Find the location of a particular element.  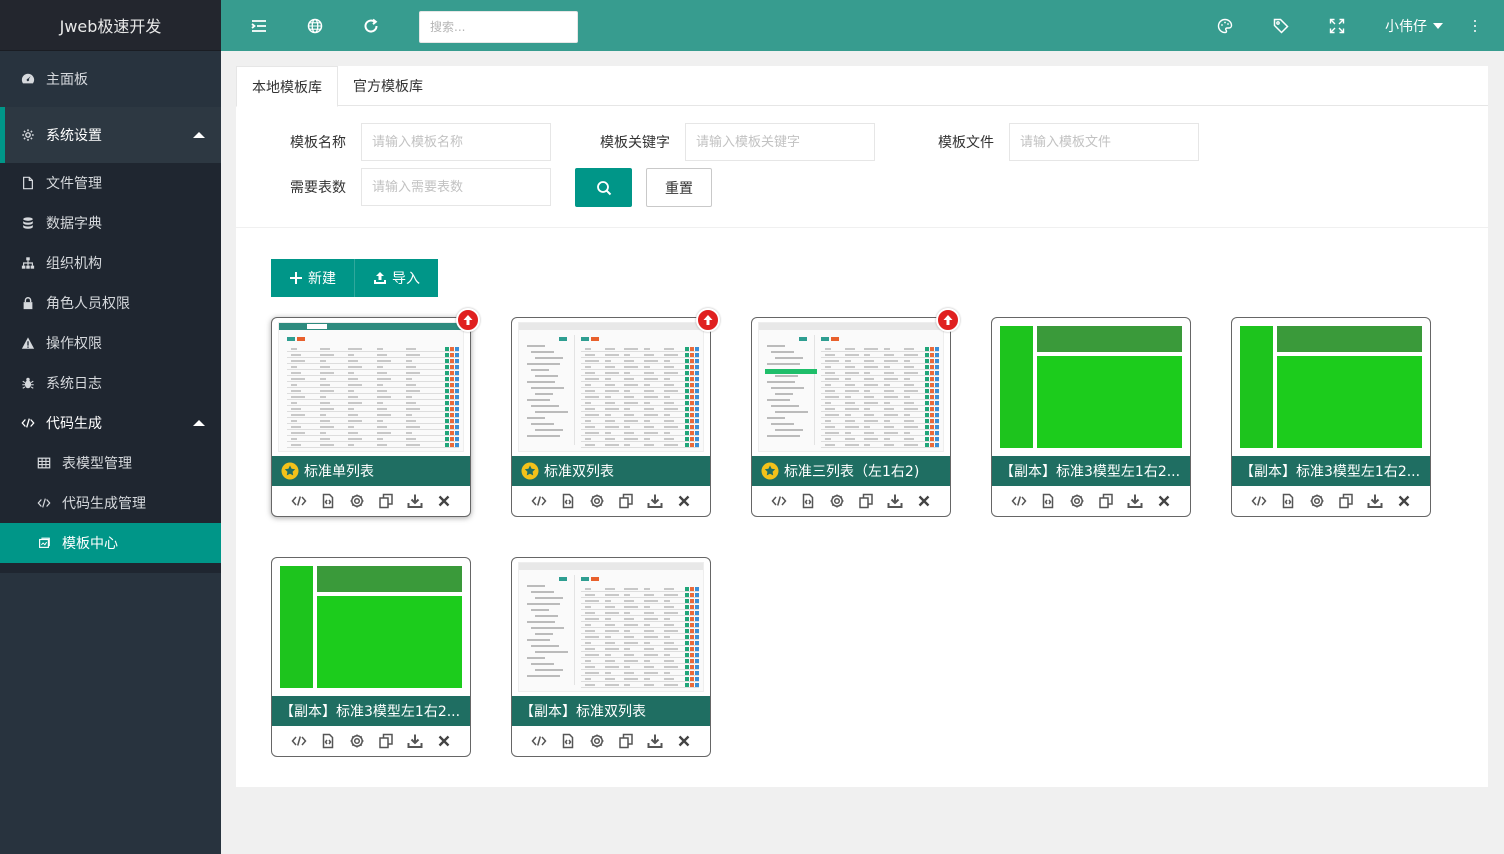

tab-official-templates: 官方模板库 is located at coordinates (388, 86).